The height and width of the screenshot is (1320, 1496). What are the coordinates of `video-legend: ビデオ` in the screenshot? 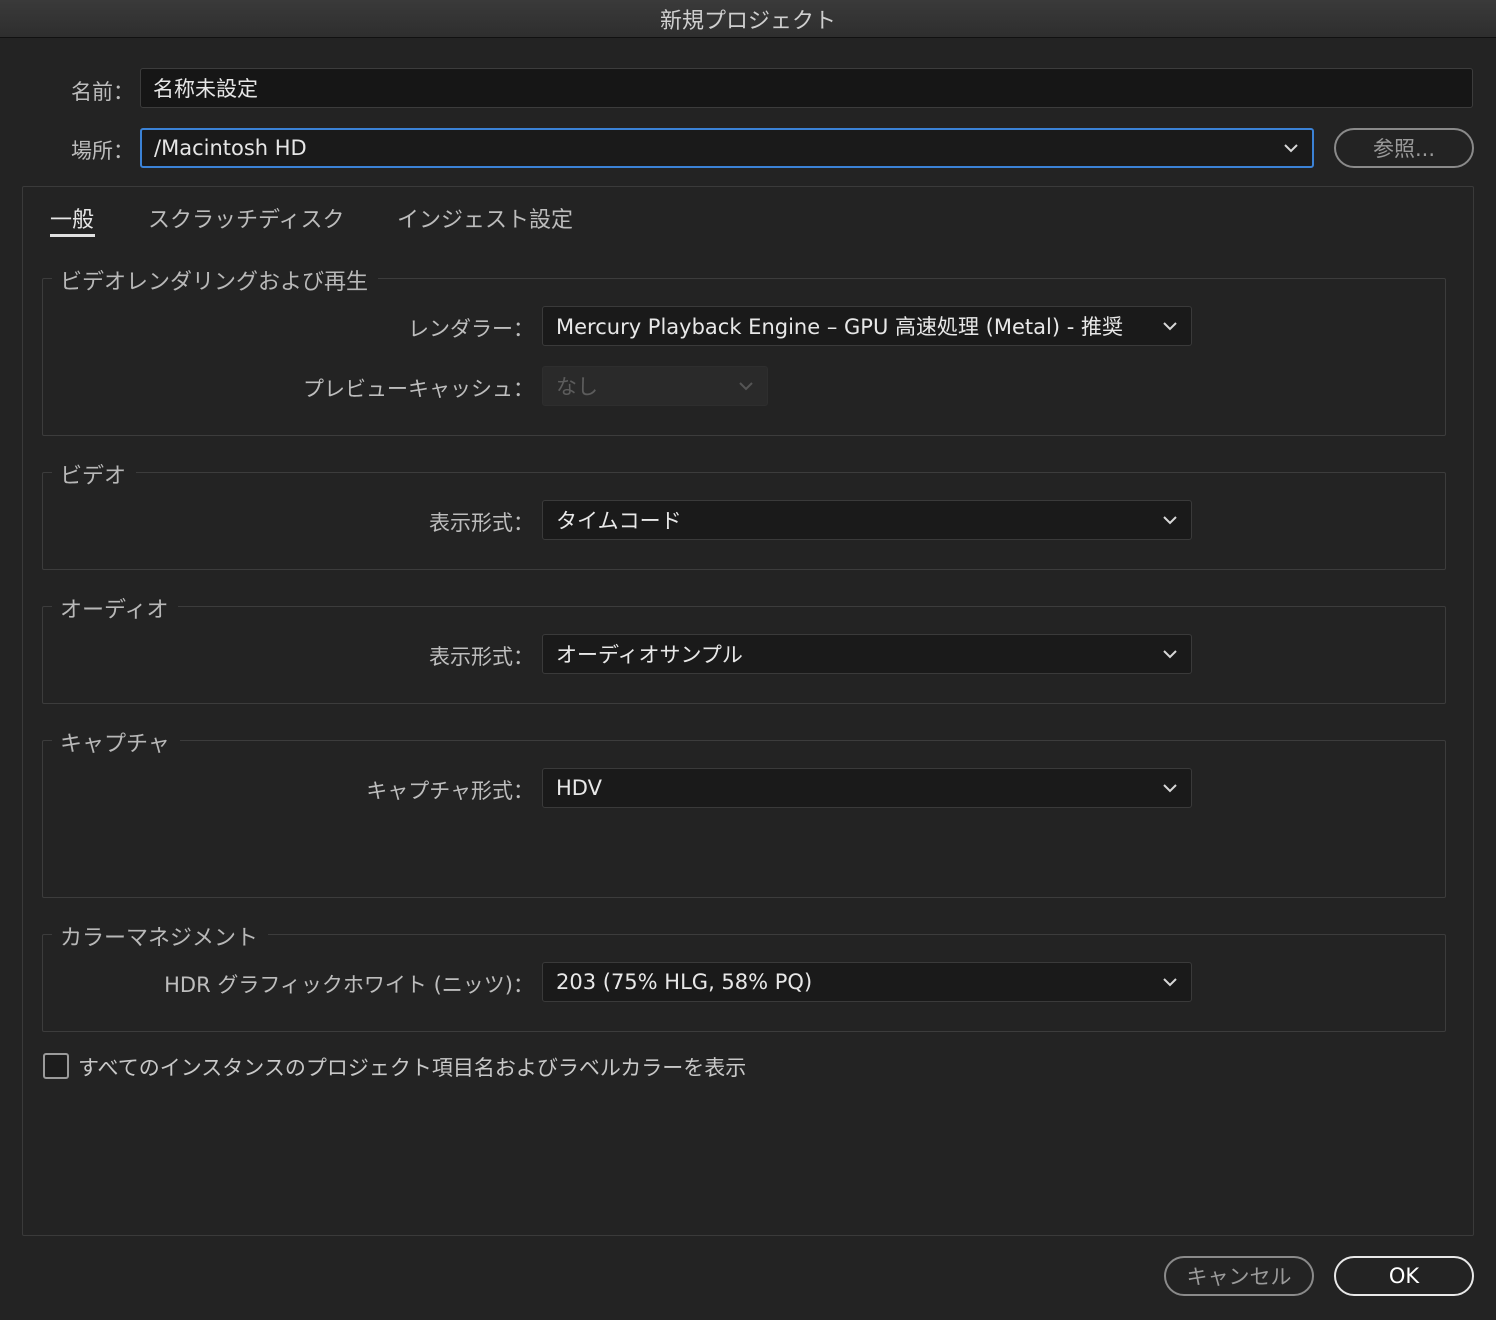 It's located at (94, 474).